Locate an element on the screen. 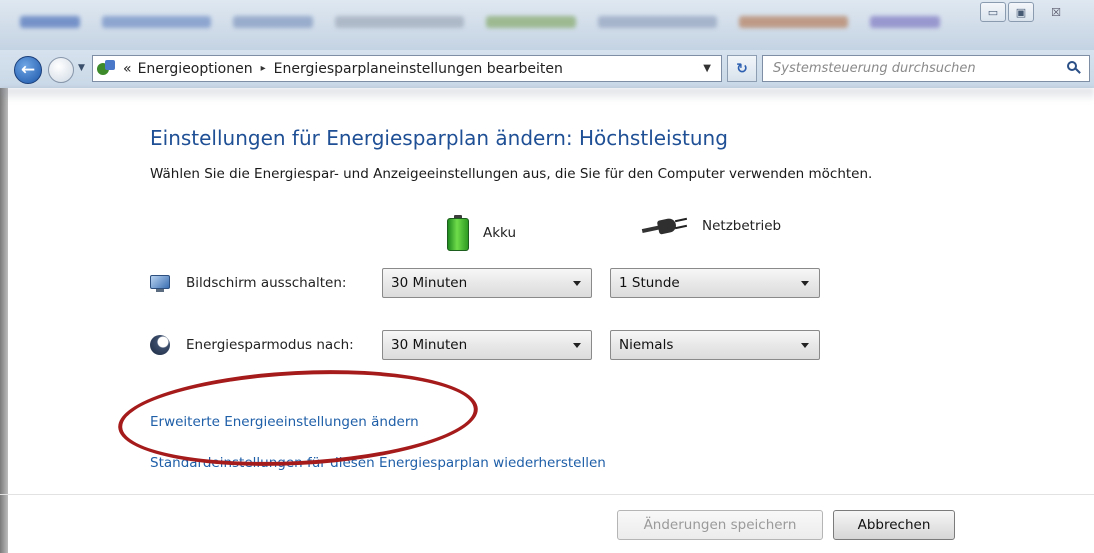 The image size is (1094, 553). close-icon: ☒ is located at coordinates (1056, 12).